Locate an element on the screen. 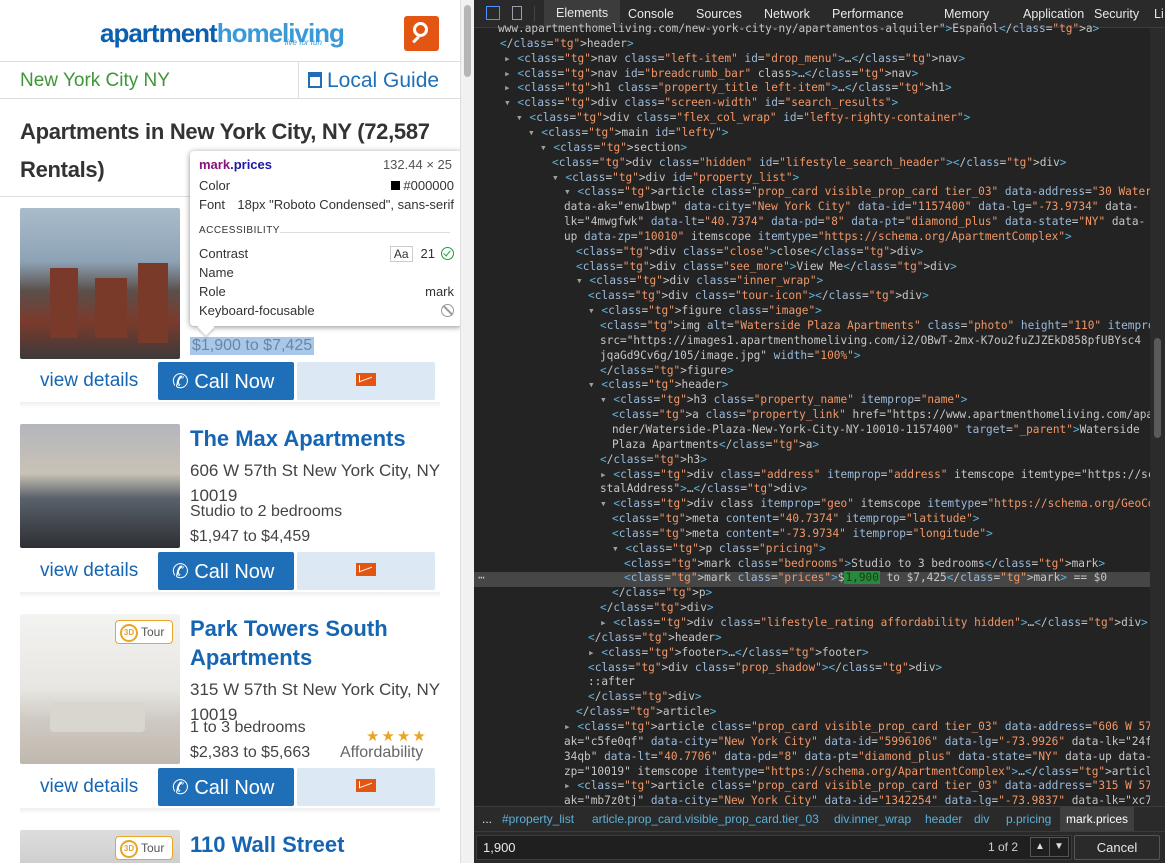 The height and width of the screenshot is (863, 1165). breadcrumb-item: mark.prices is located at coordinates (1097, 819).